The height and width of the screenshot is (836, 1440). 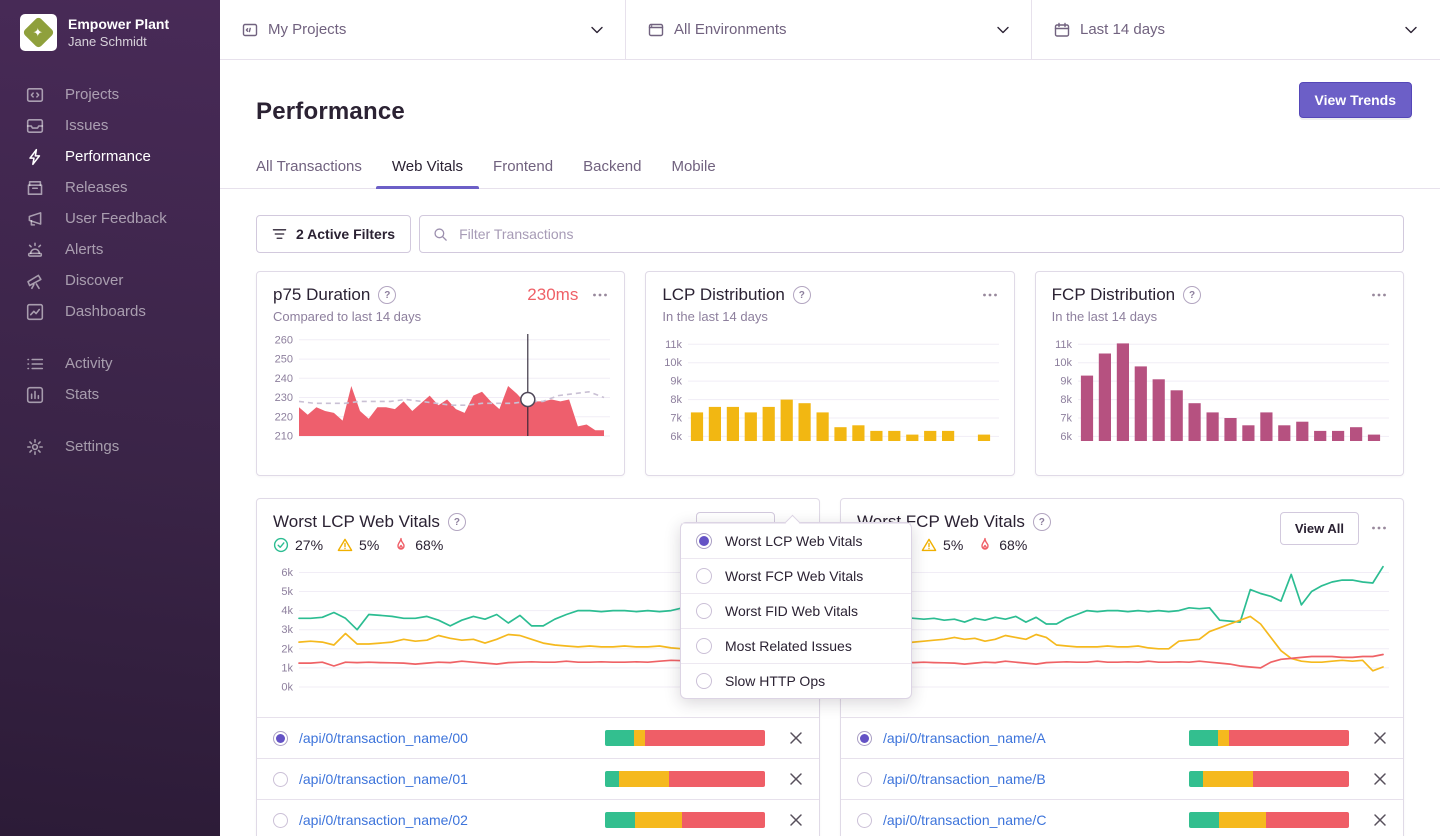 What do you see at coordinates (82, 394) in the screenshot?
I see `sidebar-item-label: Stats` at bounding box center [82, 394].